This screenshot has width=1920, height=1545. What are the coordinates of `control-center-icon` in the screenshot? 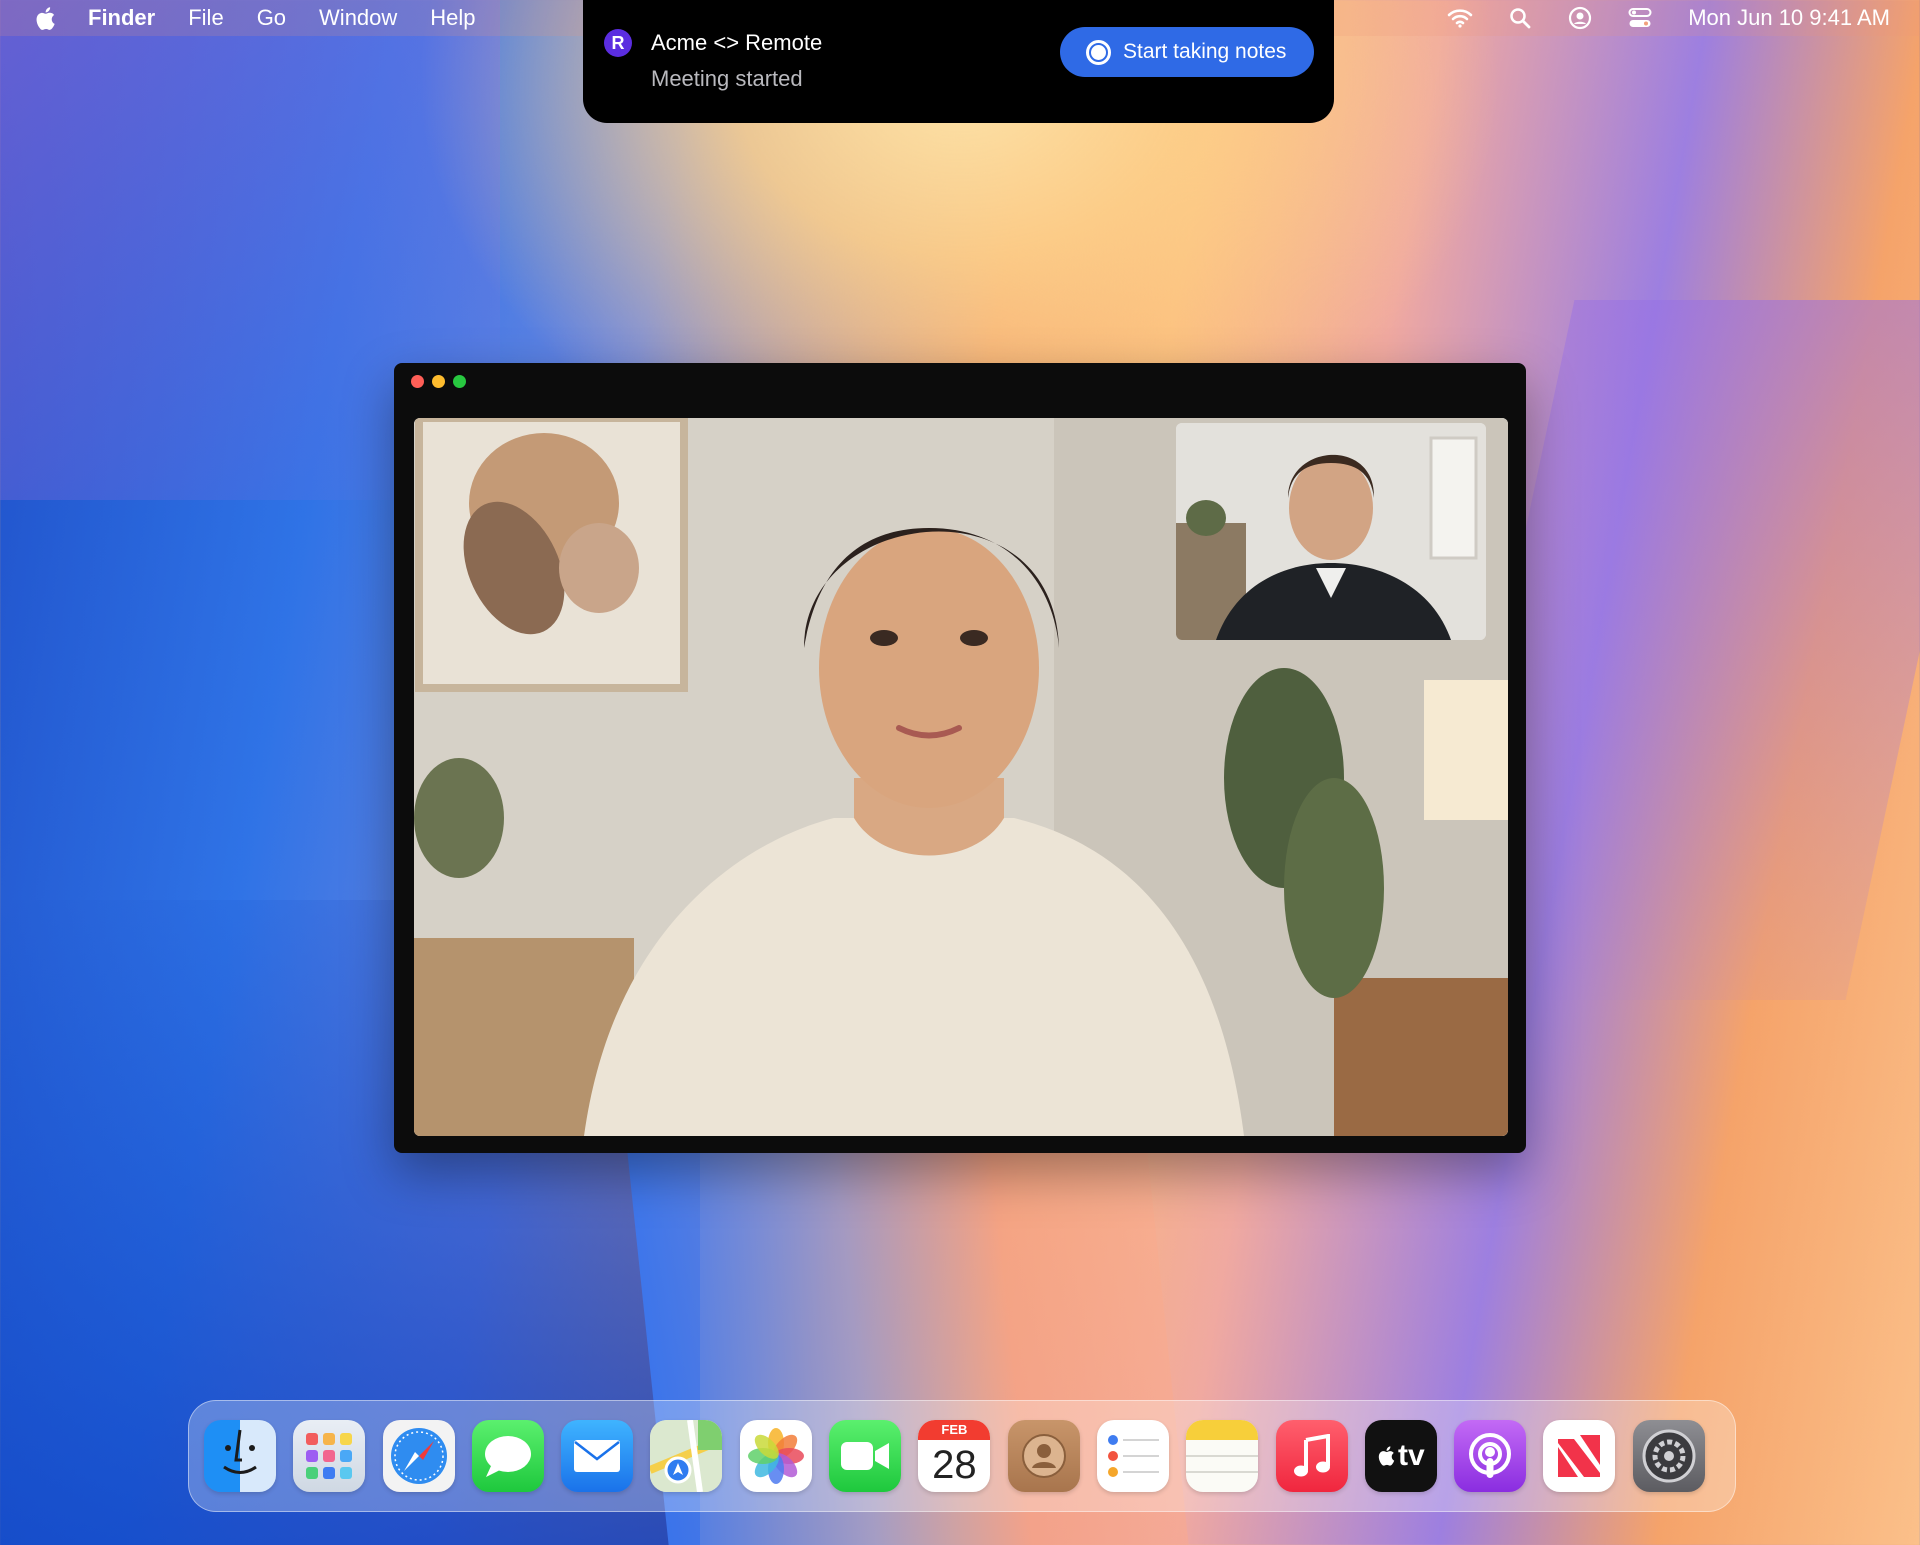 It's located at (1640, 18).